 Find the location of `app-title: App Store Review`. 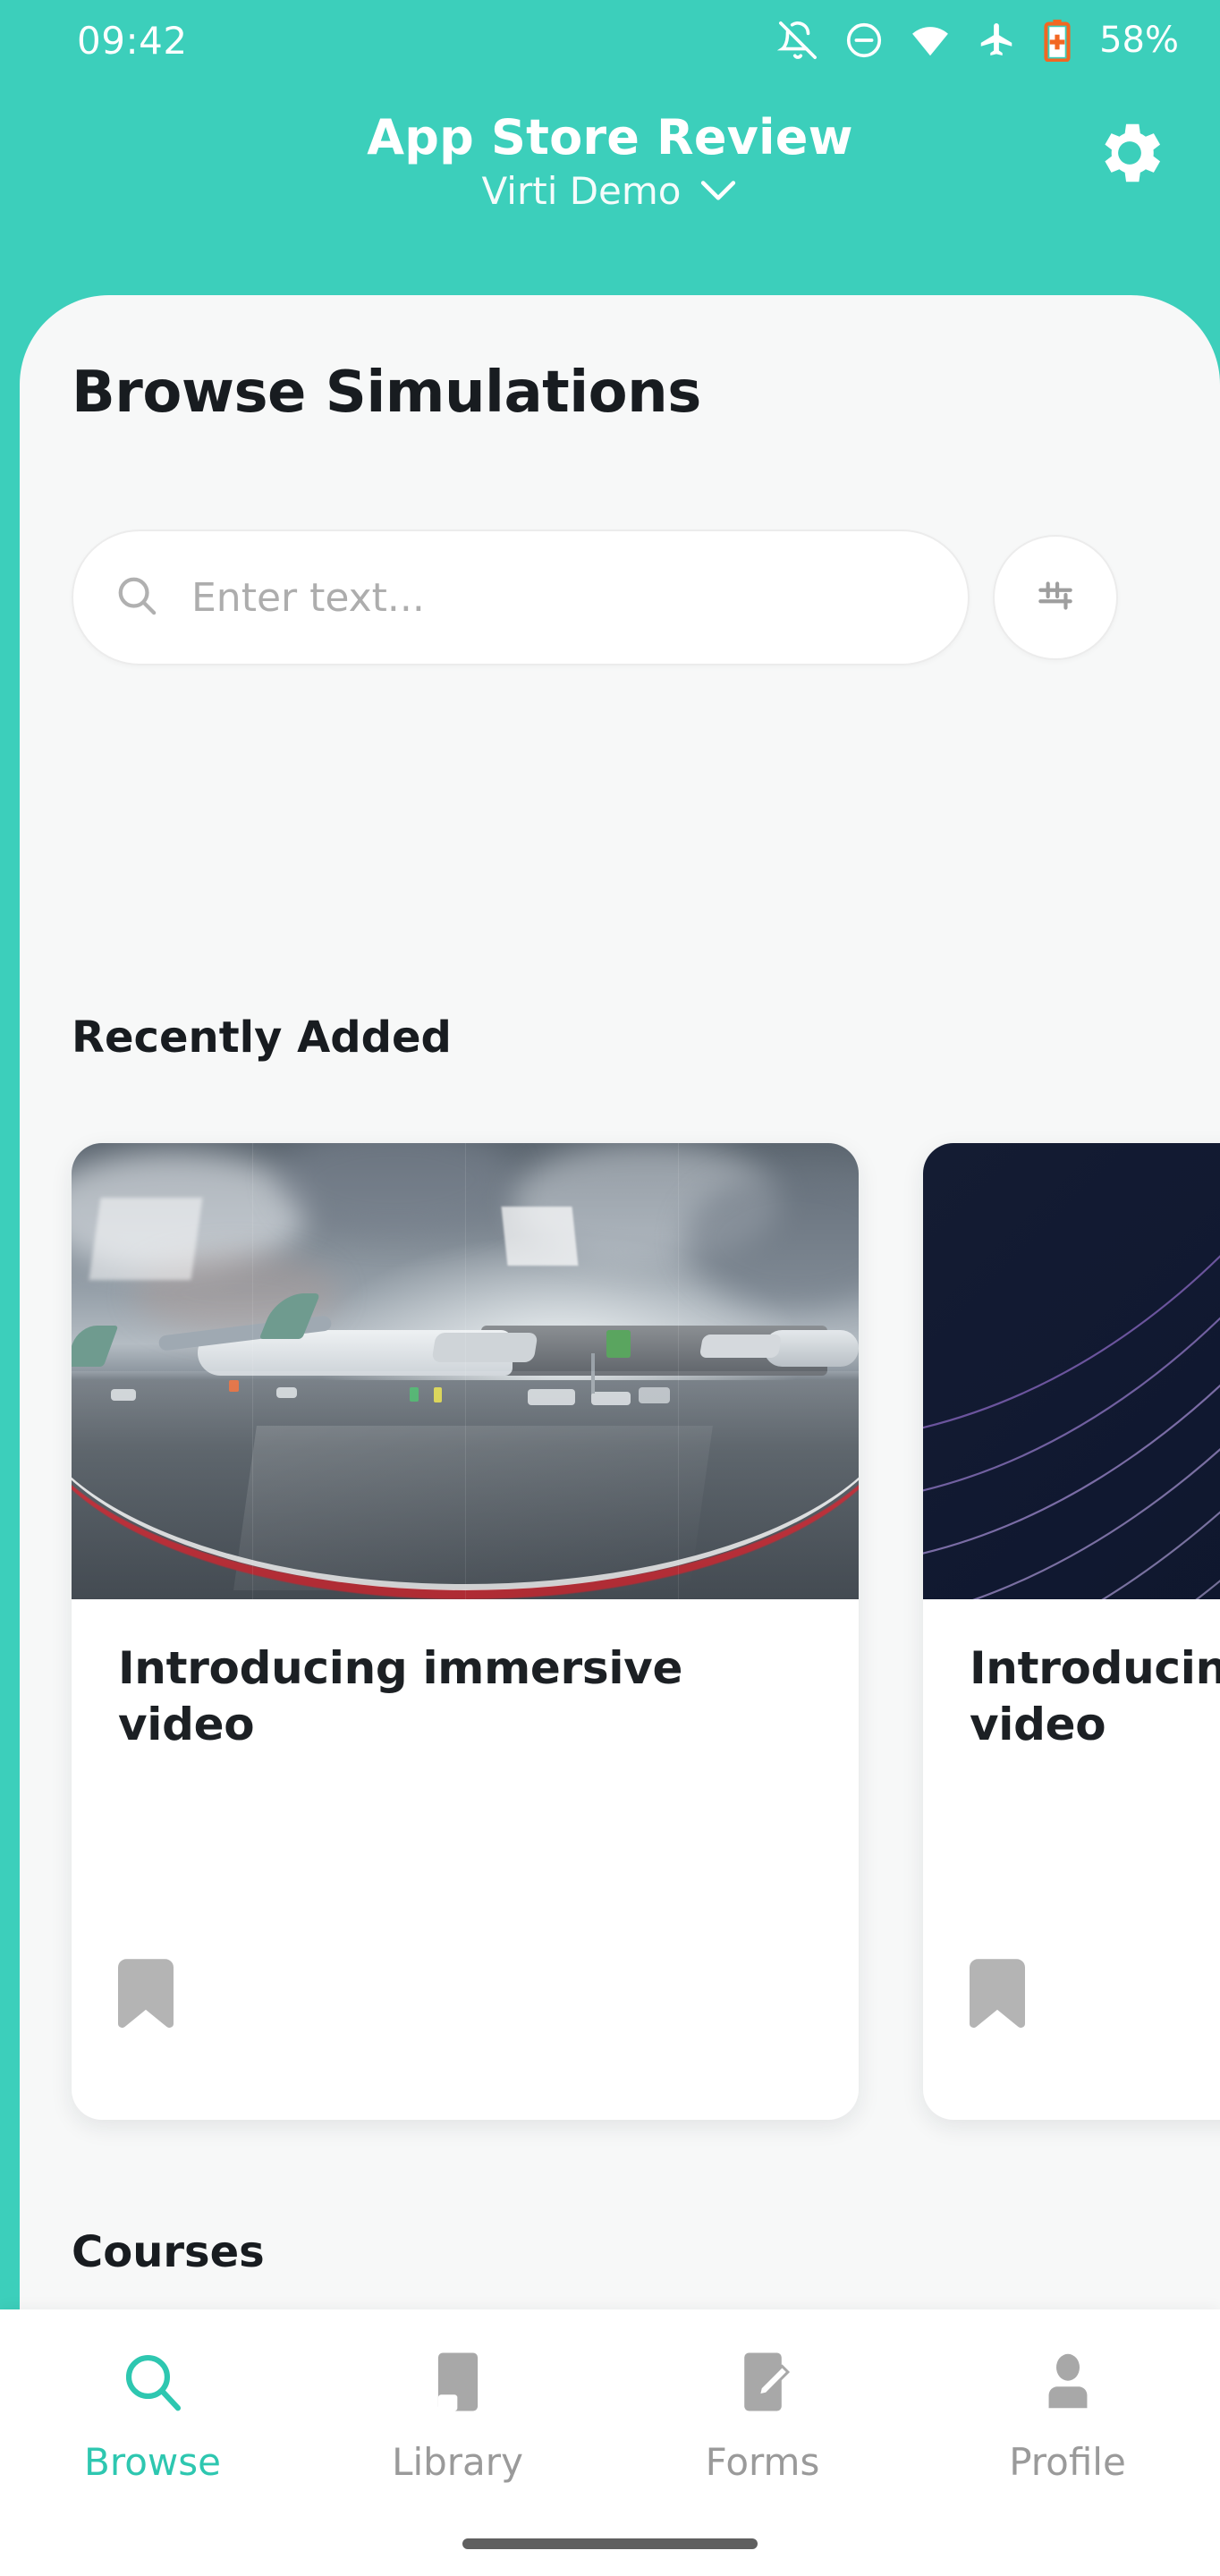

app-title: App Store Review is located at coordinates (610, 137).